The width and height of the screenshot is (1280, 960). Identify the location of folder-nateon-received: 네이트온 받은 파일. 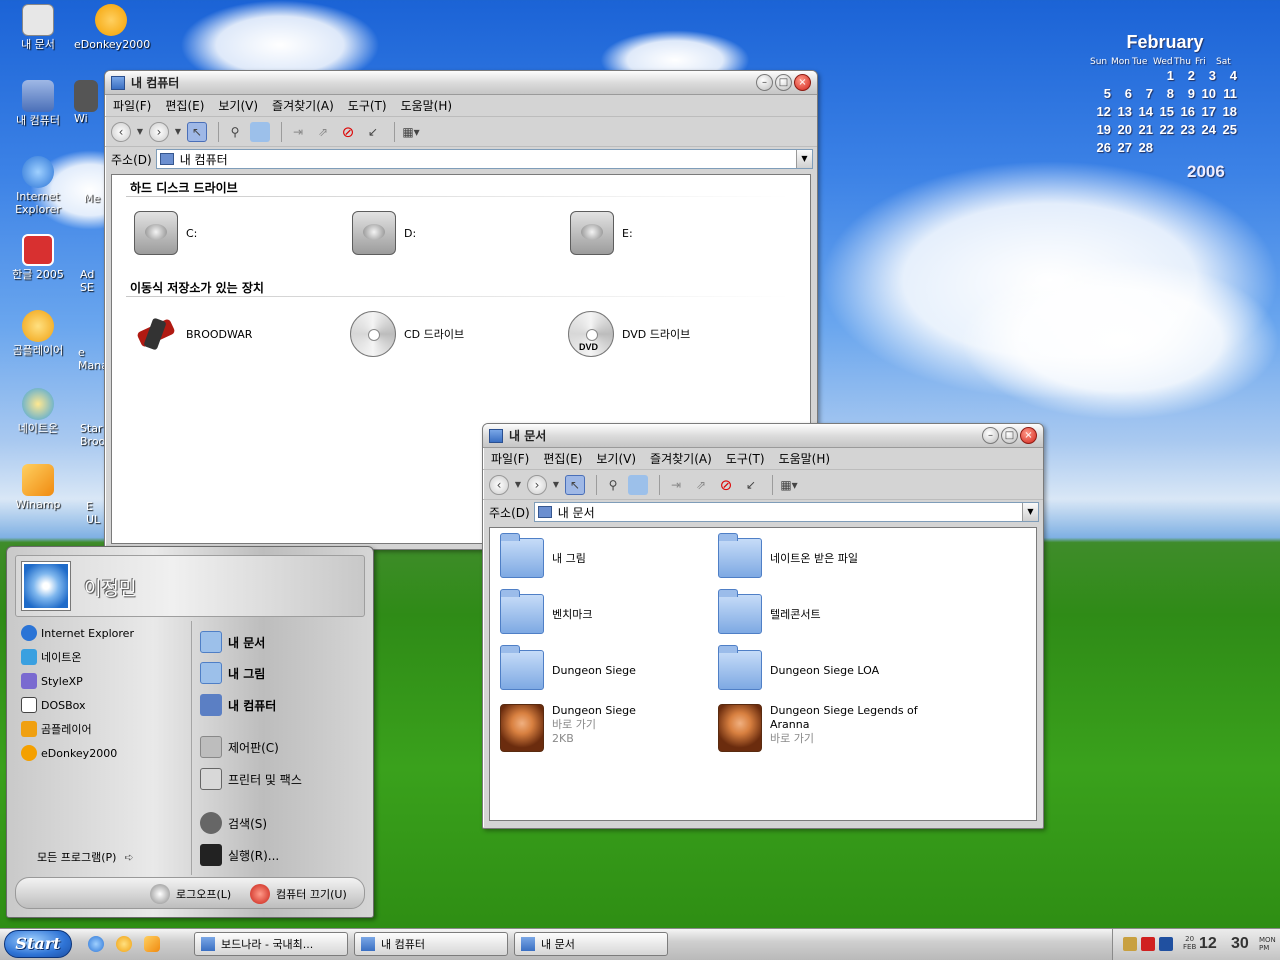
(788, 555).